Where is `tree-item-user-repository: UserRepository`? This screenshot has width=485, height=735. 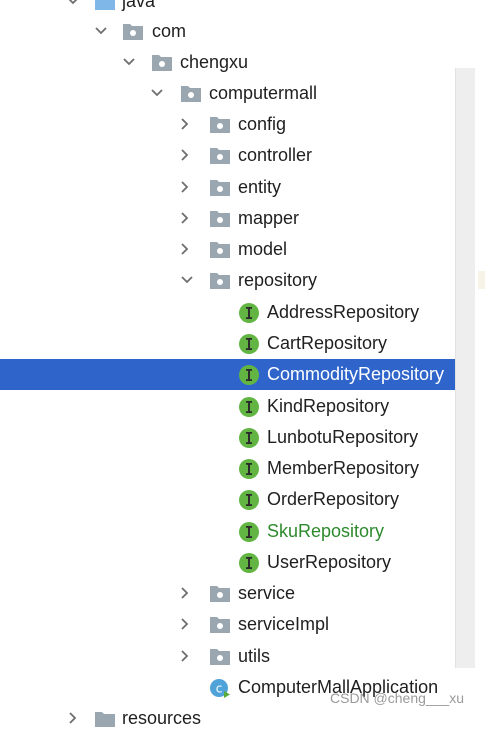
tree-item-user-repository: UserRepository is located at coordinates (237, 562).